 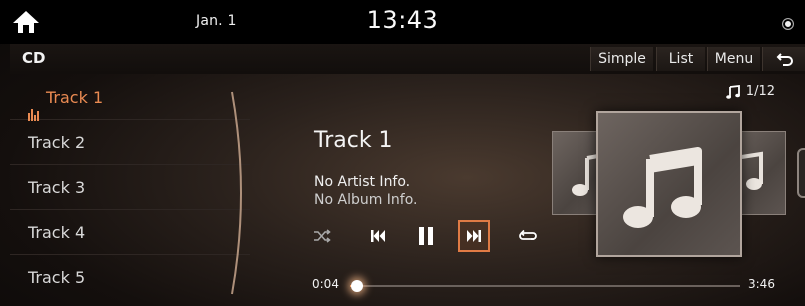 I want to click on track-count-value: 1/12, so click(x=760, y=91).